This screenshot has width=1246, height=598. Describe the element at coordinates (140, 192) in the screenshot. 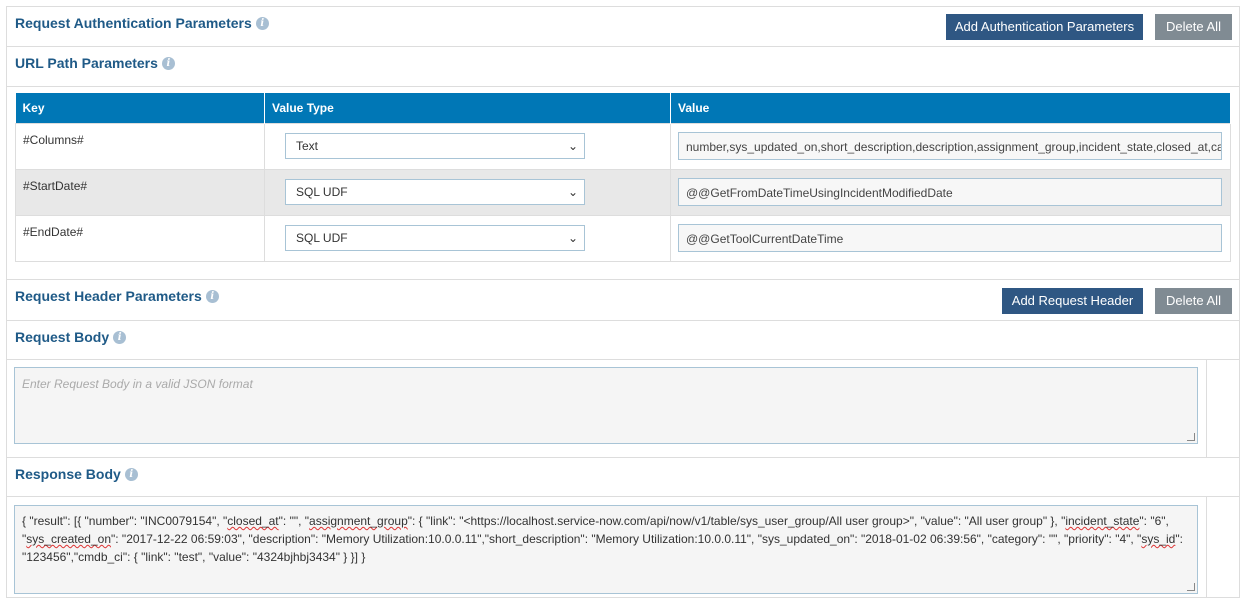

I see `row-key: #StartDate#` at that location.